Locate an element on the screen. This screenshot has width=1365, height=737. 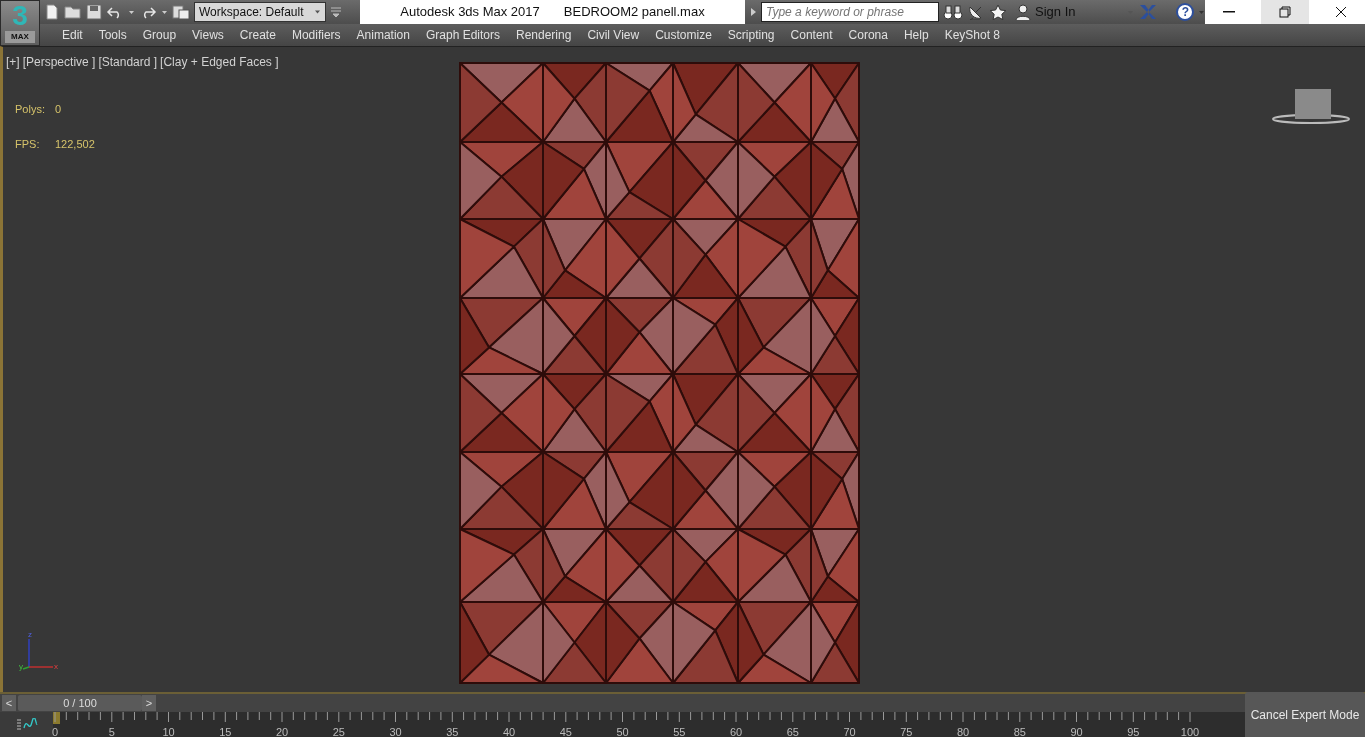
timeline-tick-label: 40 is located at coordinates (509, 731).